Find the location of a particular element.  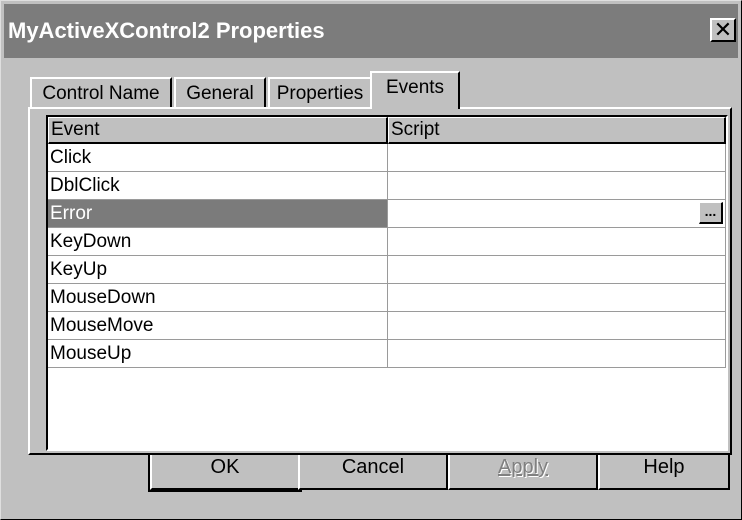

tab-control-name: Control Name is located at coordinates (101, 93).